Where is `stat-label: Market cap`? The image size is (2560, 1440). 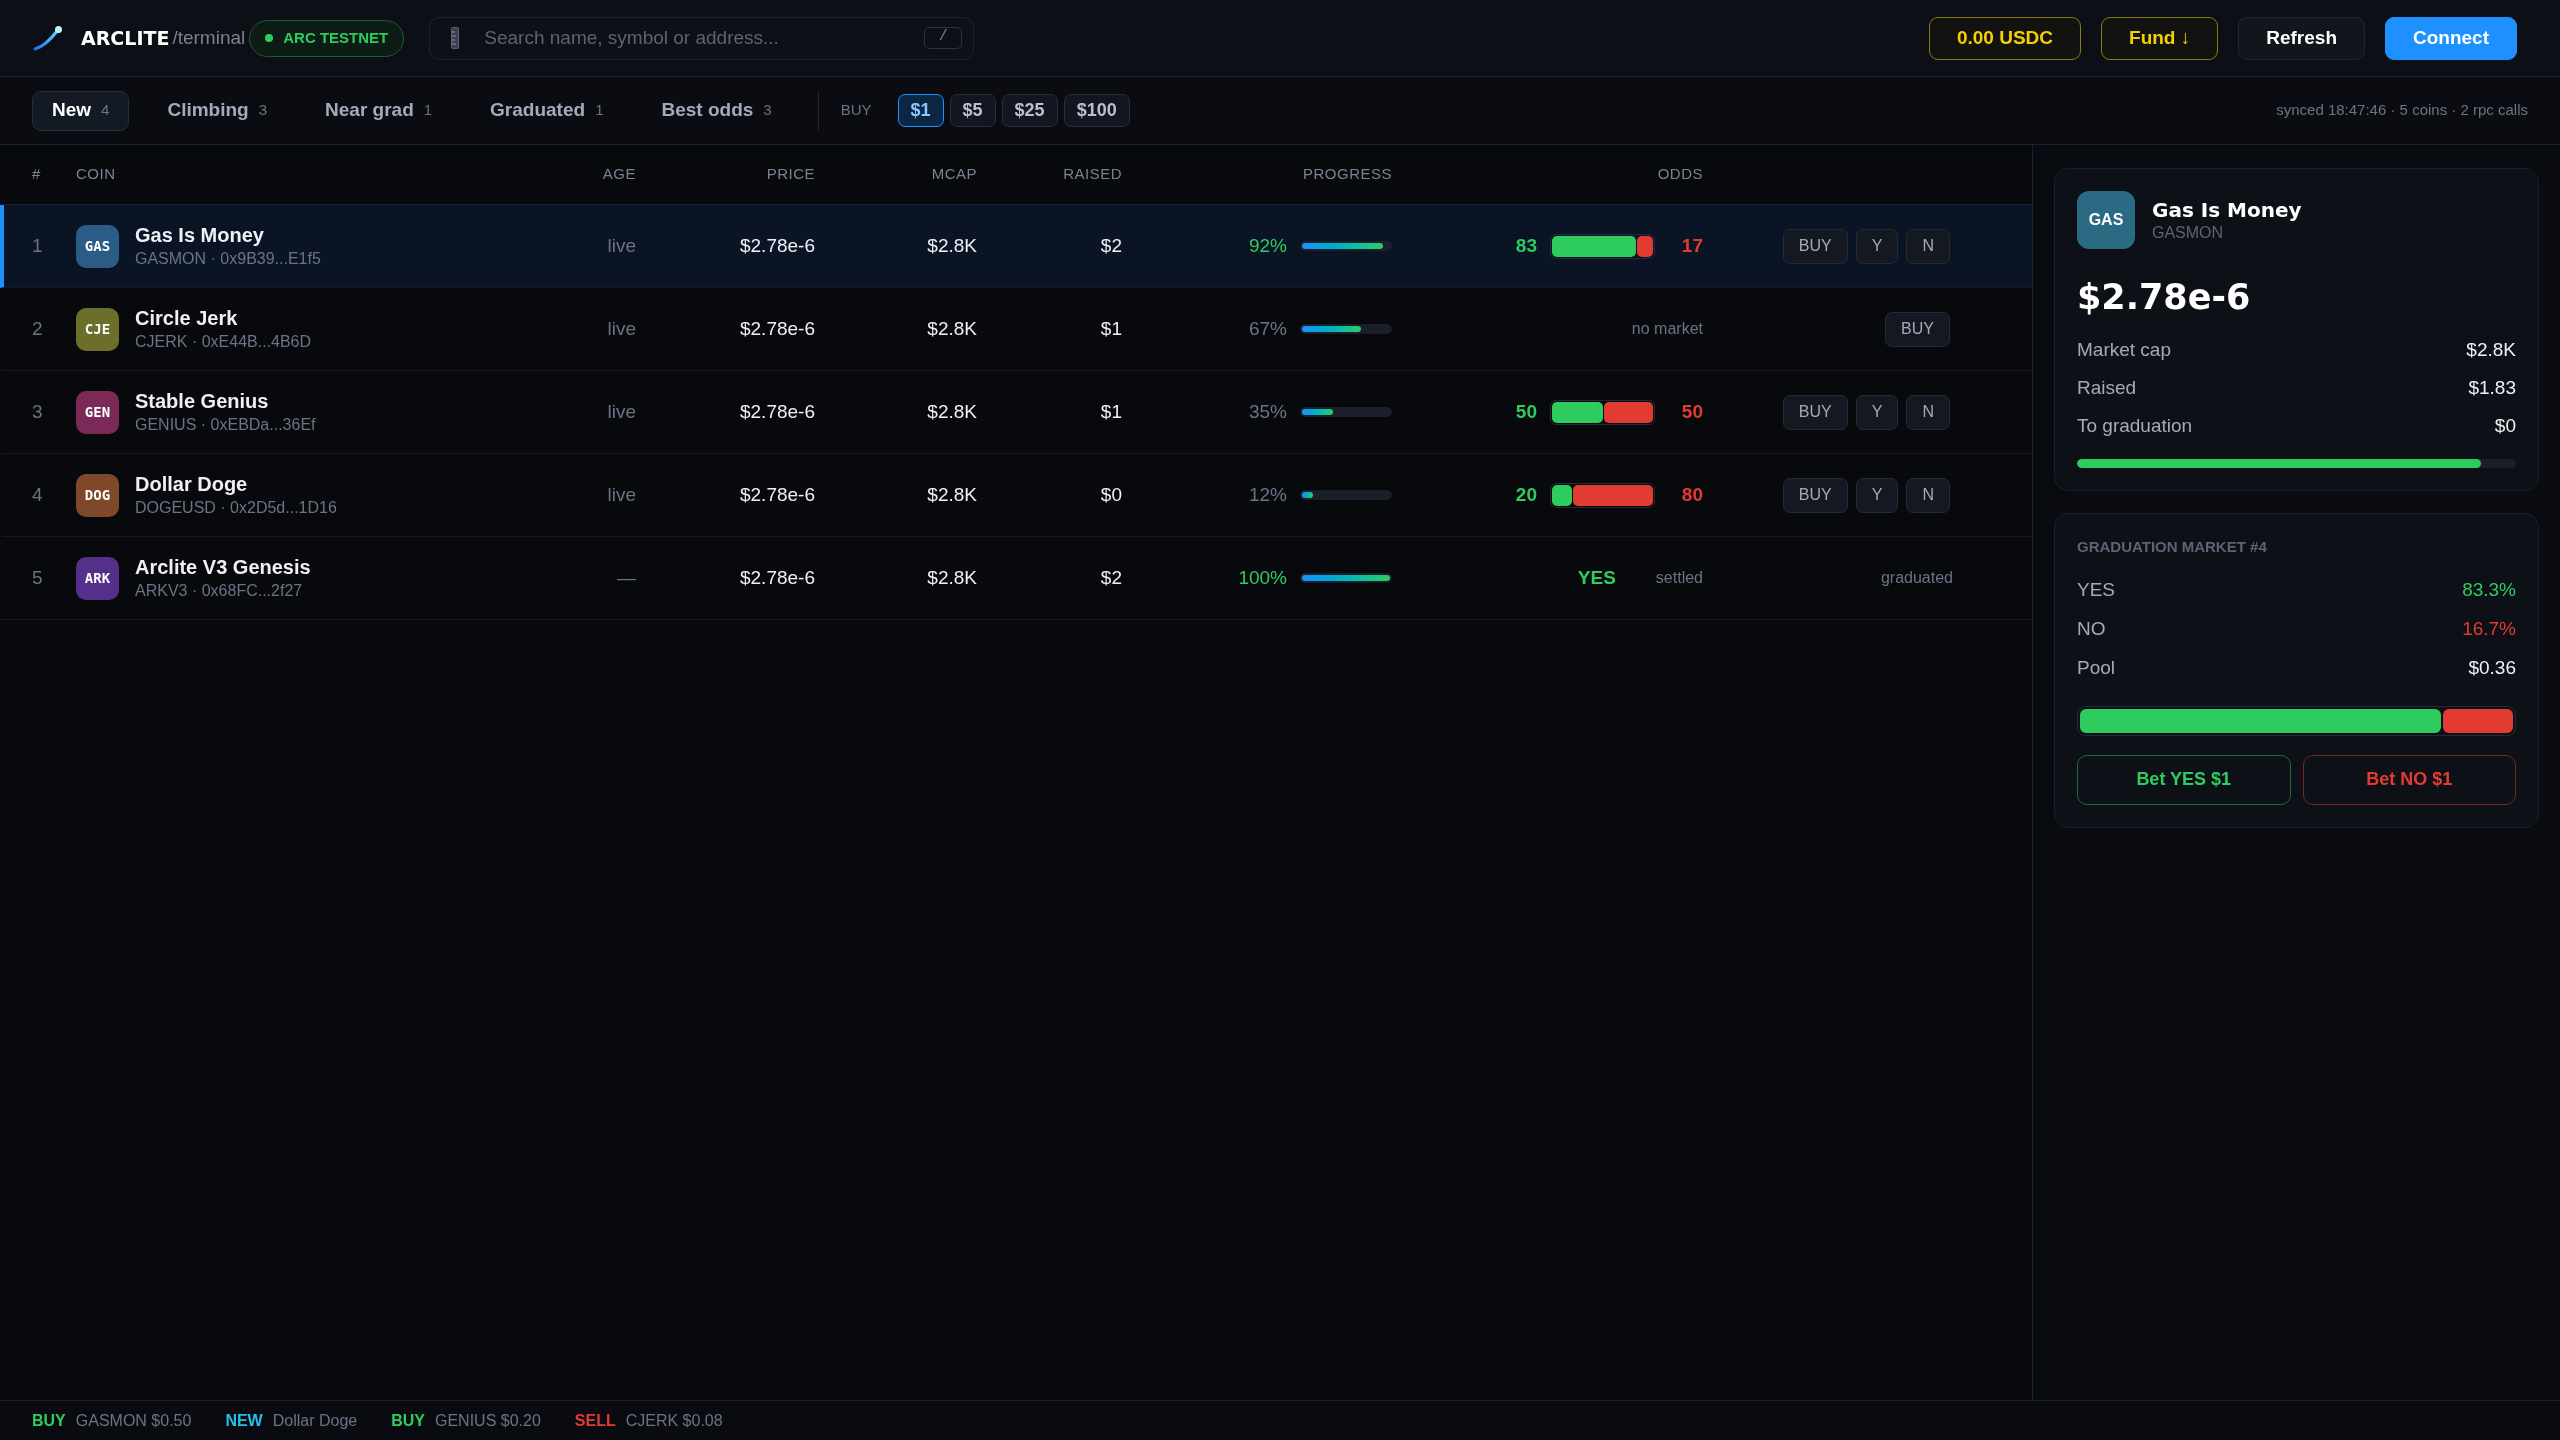
stat-label: Market cap is located at coordinates (2124, 349).